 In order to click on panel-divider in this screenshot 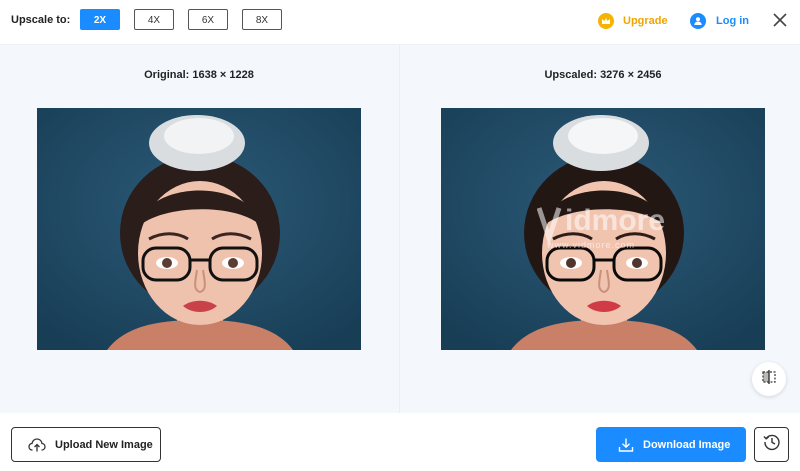, I will do `click(399, 229)`.